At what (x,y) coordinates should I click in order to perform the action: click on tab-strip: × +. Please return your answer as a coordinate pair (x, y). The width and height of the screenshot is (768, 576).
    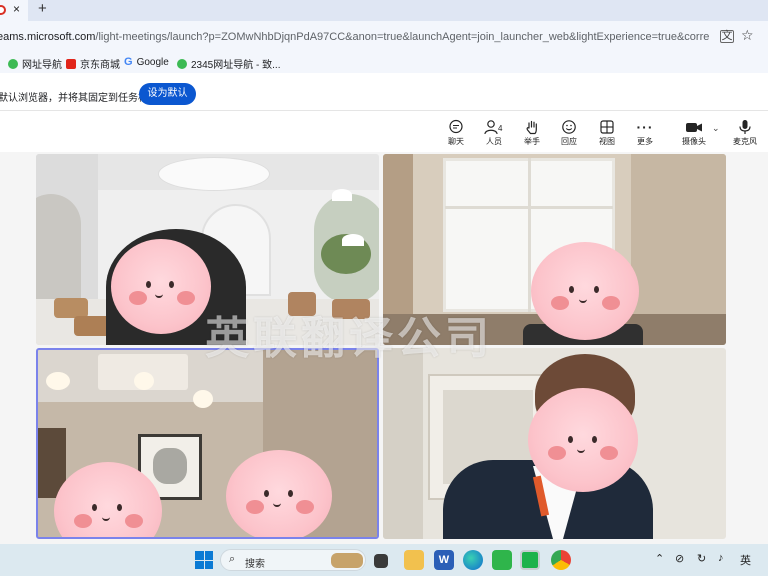
    Looking at the image, I should click on (384, 10).